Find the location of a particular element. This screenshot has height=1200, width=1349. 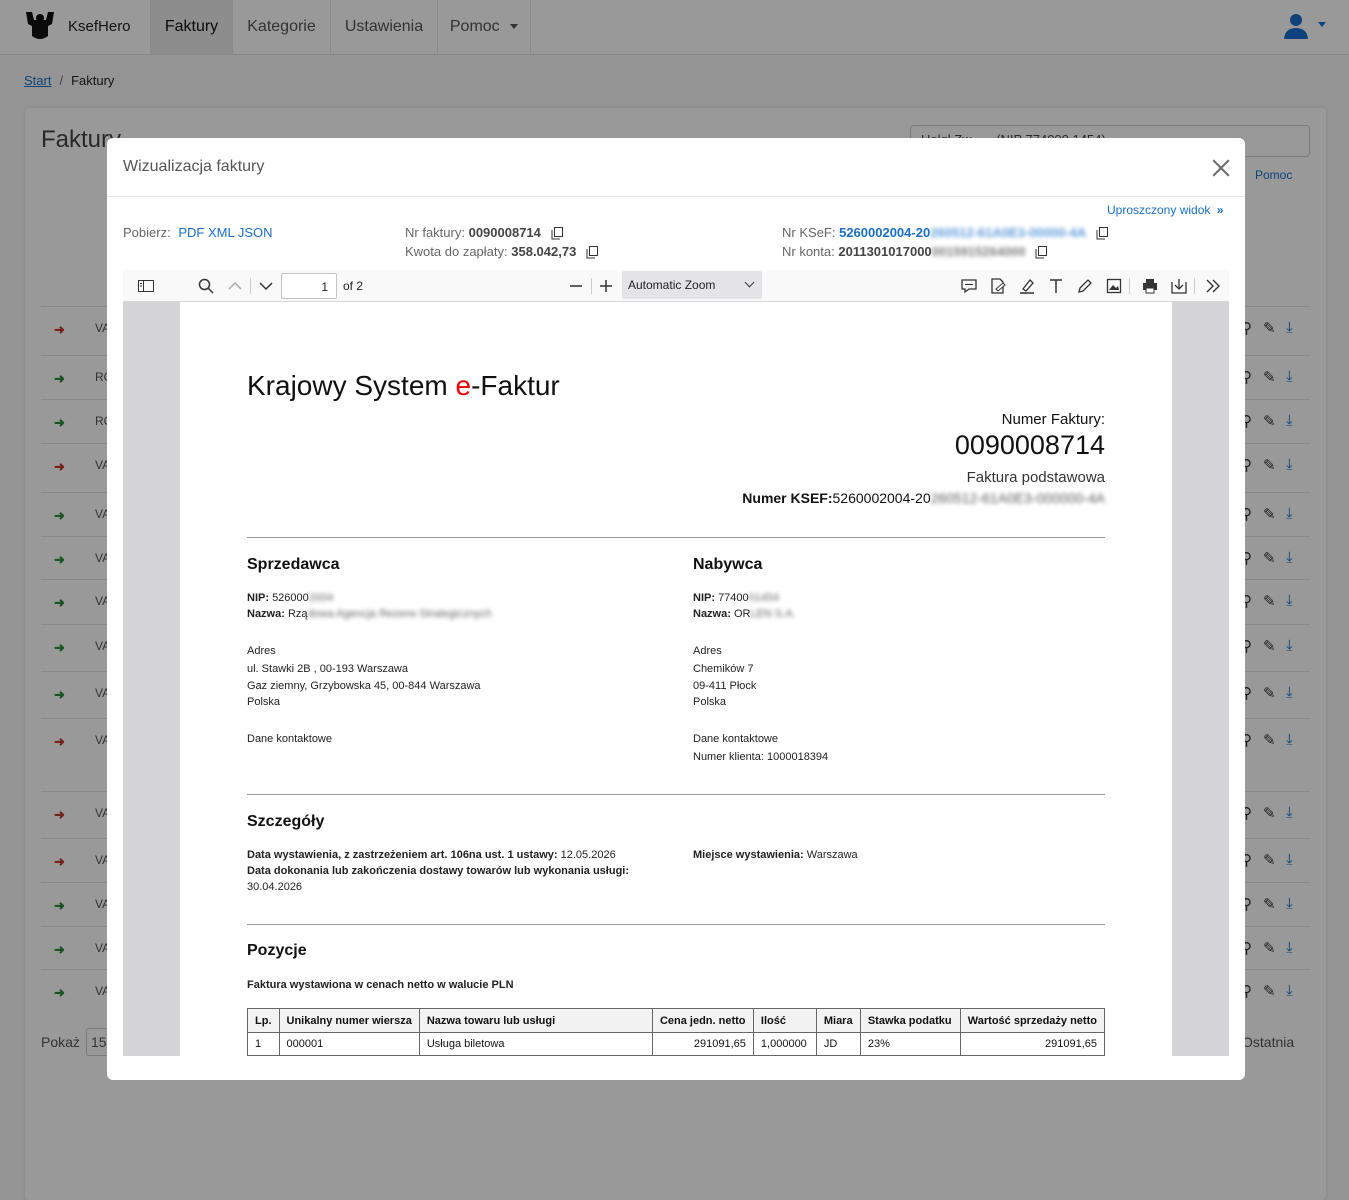

issue-place-label: Miejsce wystawienia: is located at coordinates (748, 855).